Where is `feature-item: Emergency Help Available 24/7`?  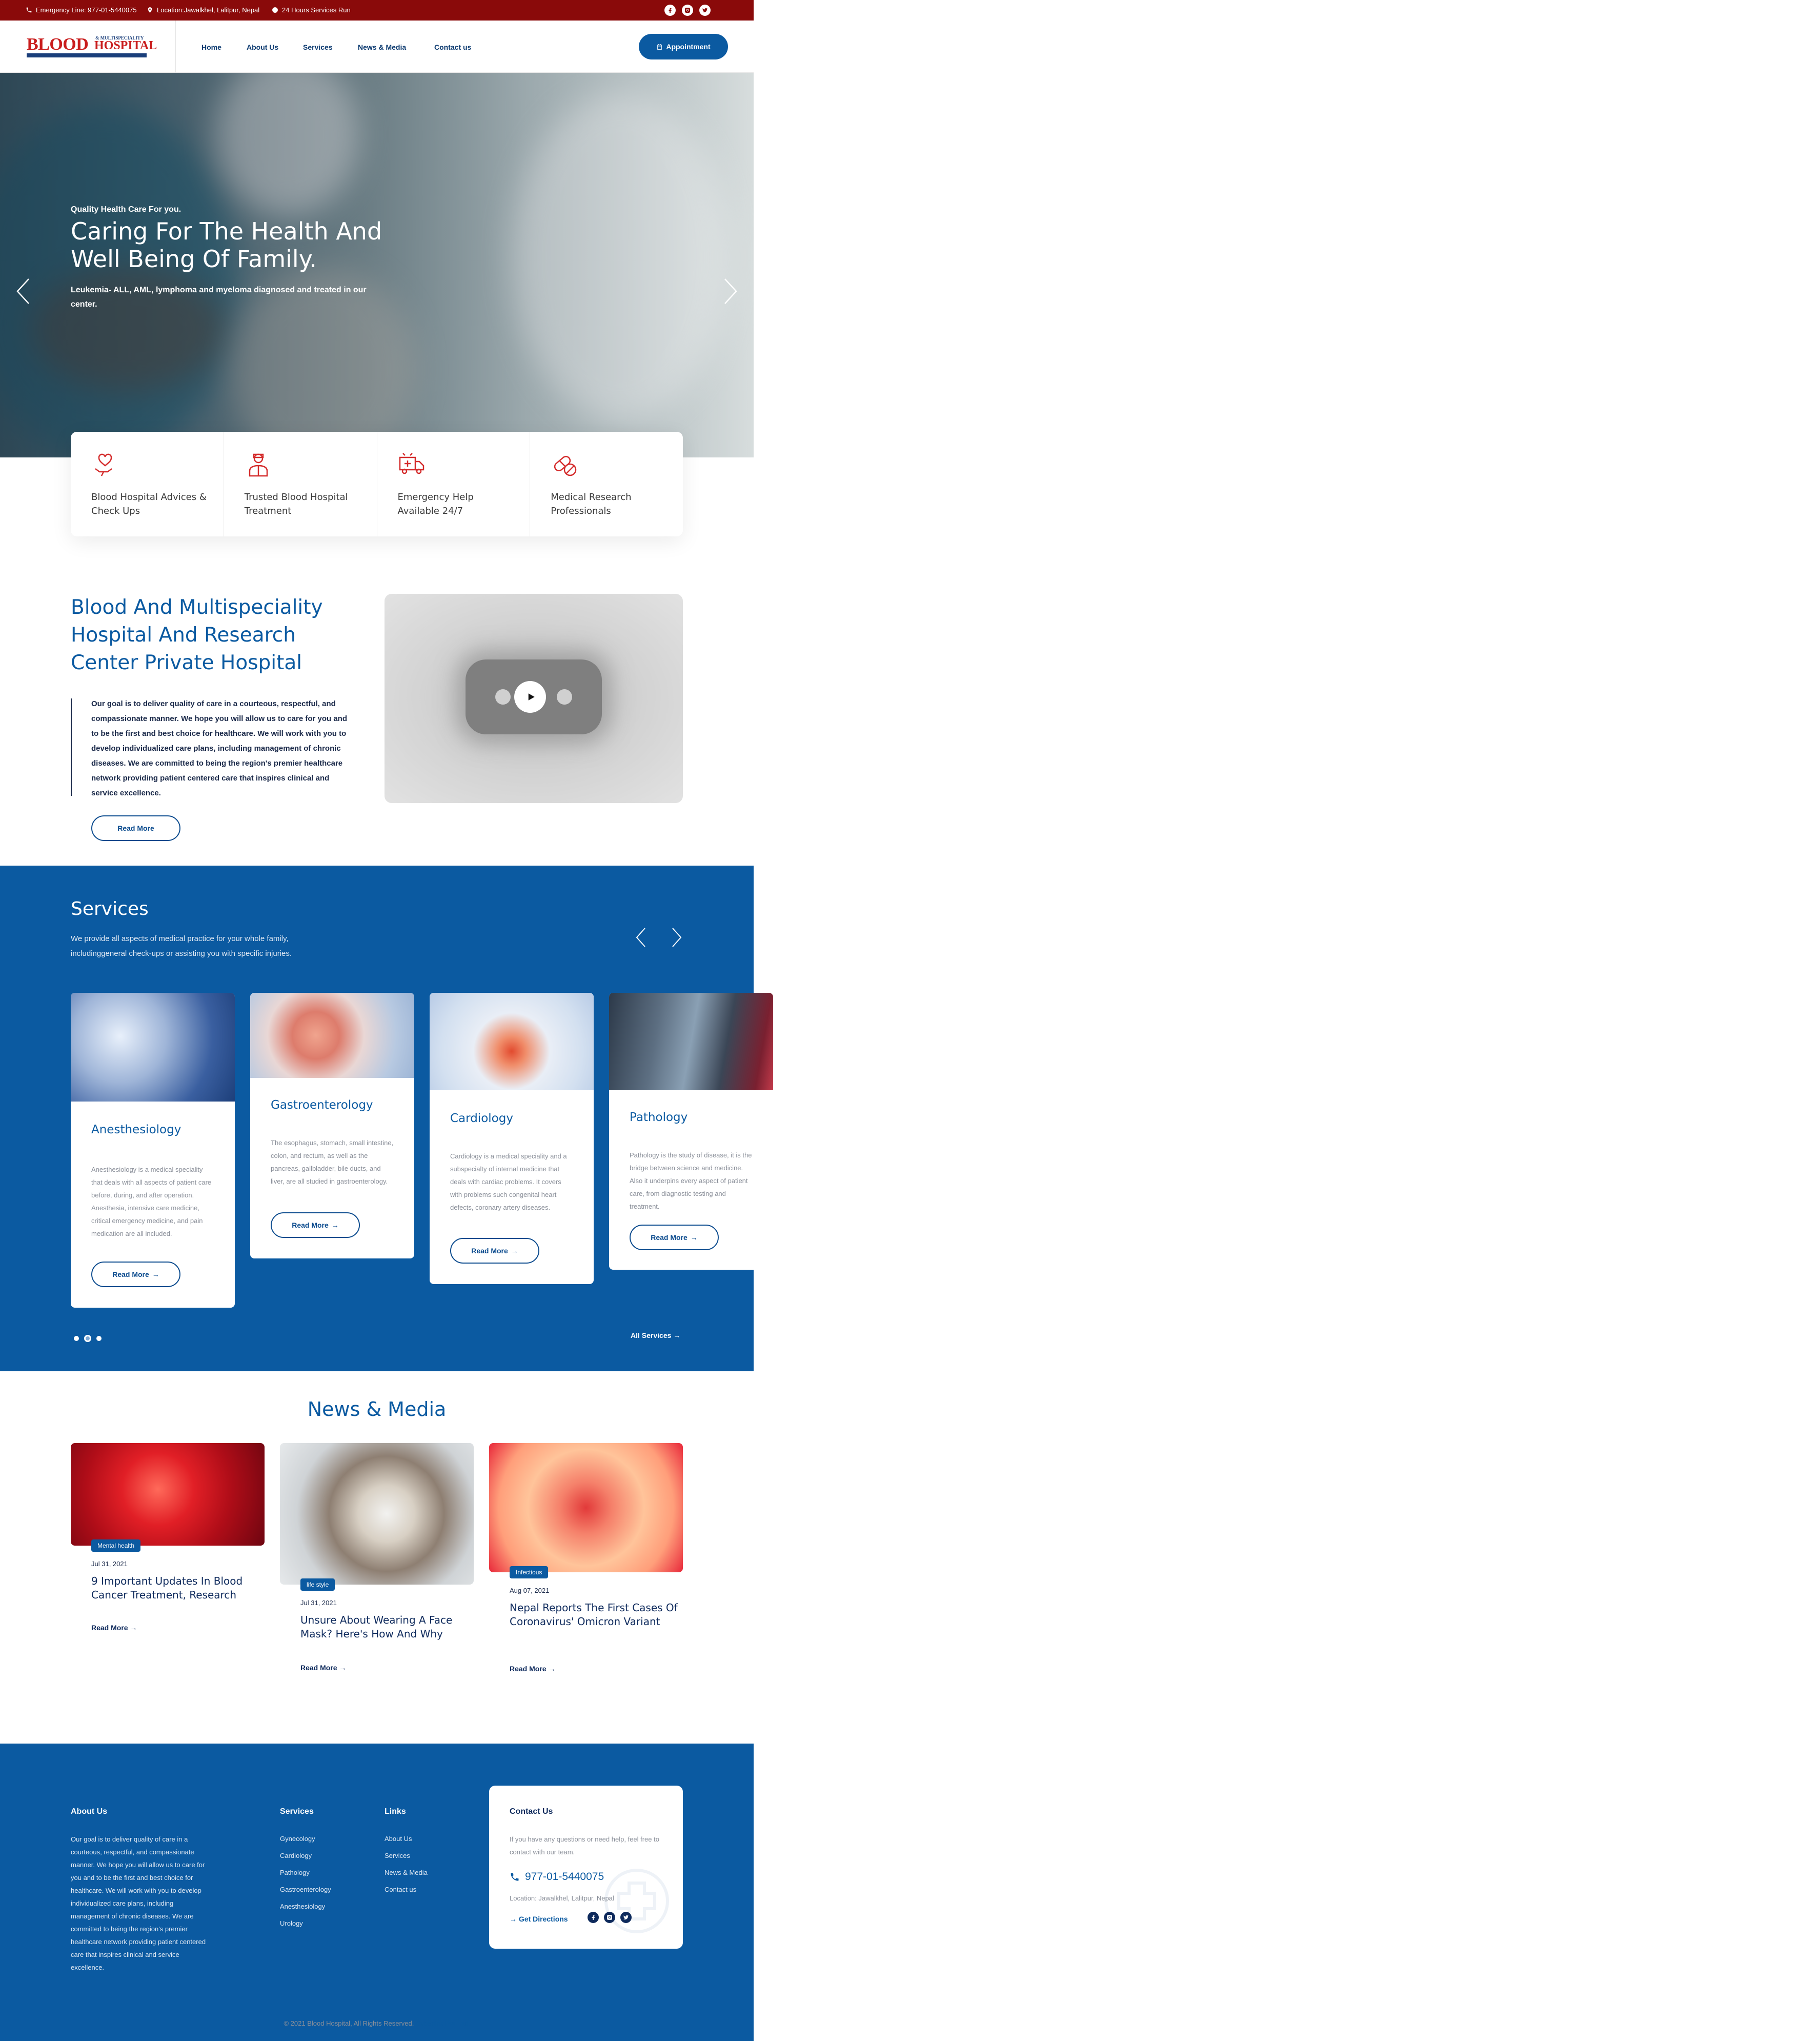
feature-item: Emergency Help Available 24/7 is located at coordinates (454, 484).